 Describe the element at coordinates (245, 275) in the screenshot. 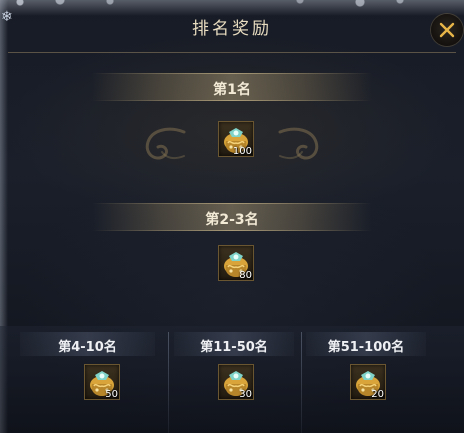

I see `reward-count-2: 80` at that location.